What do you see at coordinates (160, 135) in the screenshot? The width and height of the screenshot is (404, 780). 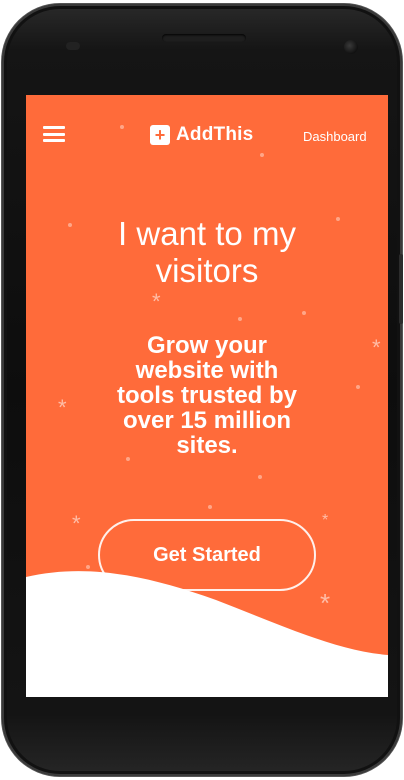 I see `plus-square-icon: +` at bounding box center [160, 135].